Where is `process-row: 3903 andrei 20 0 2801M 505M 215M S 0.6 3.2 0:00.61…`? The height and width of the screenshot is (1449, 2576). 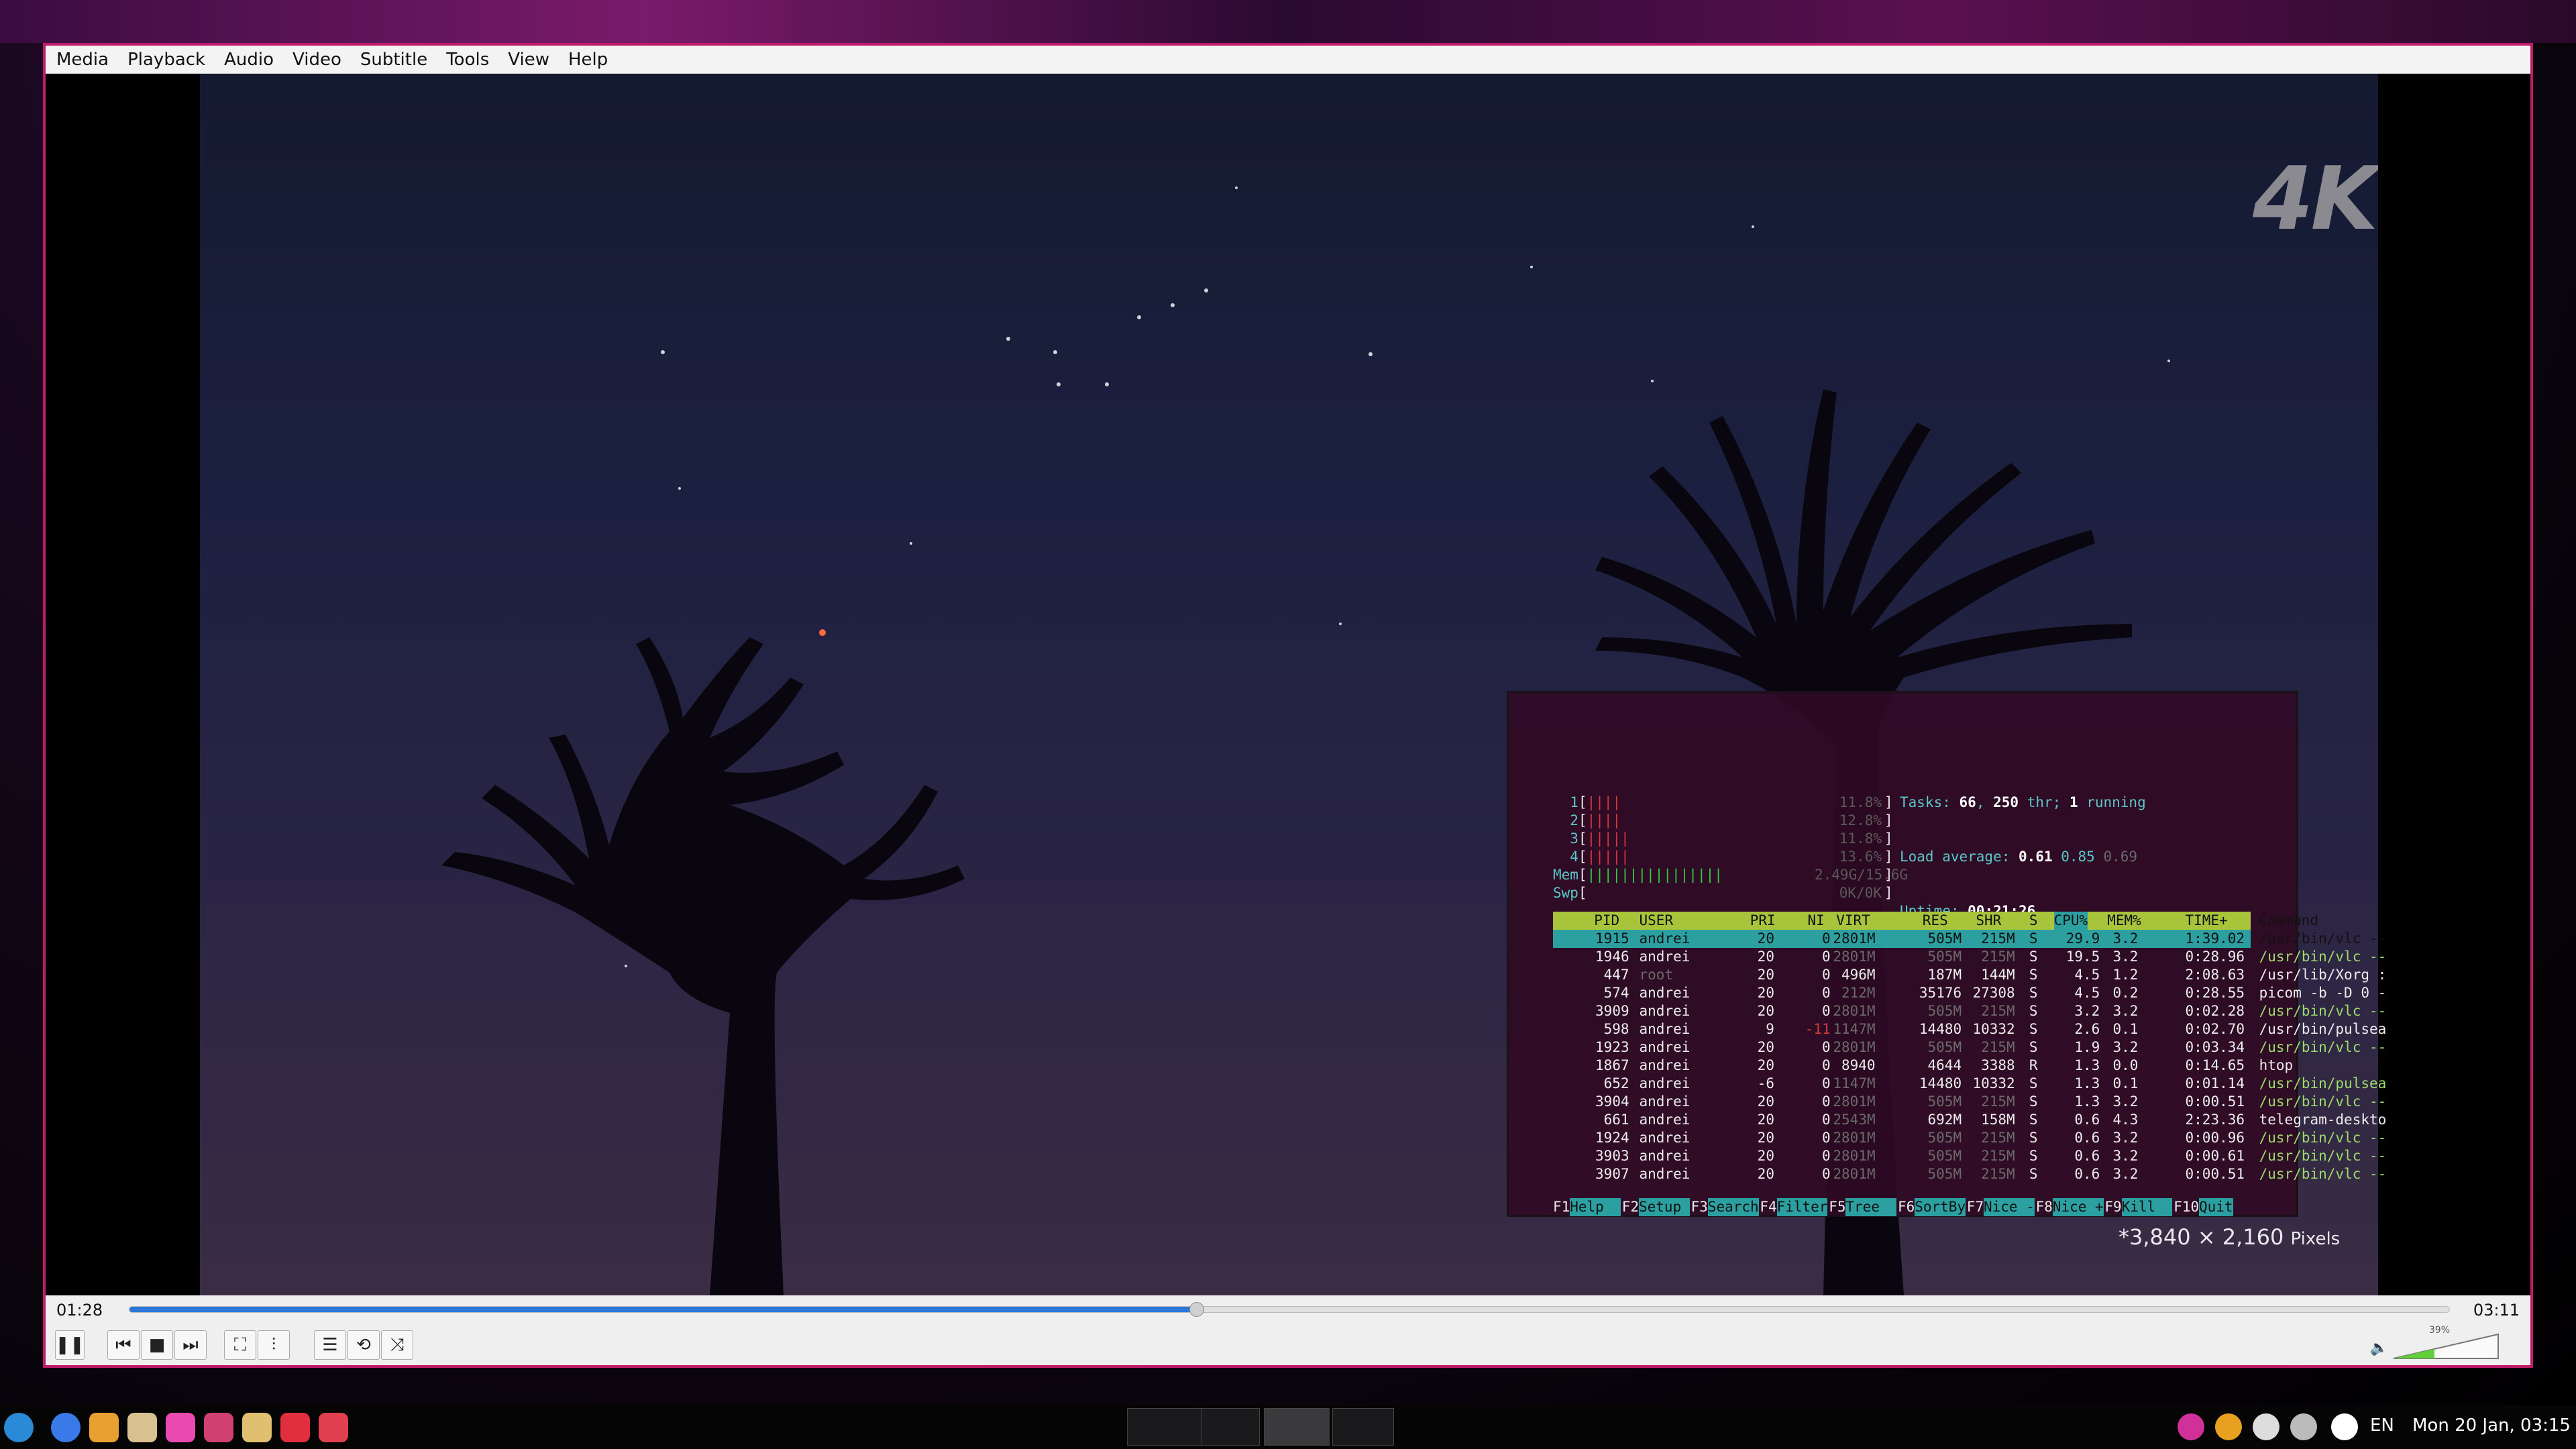 process-row: 3903 andrei 20 0 2801M 505M 215M S 0.6 3.2 0:00.61… is located at coordinates (1969, 1156).